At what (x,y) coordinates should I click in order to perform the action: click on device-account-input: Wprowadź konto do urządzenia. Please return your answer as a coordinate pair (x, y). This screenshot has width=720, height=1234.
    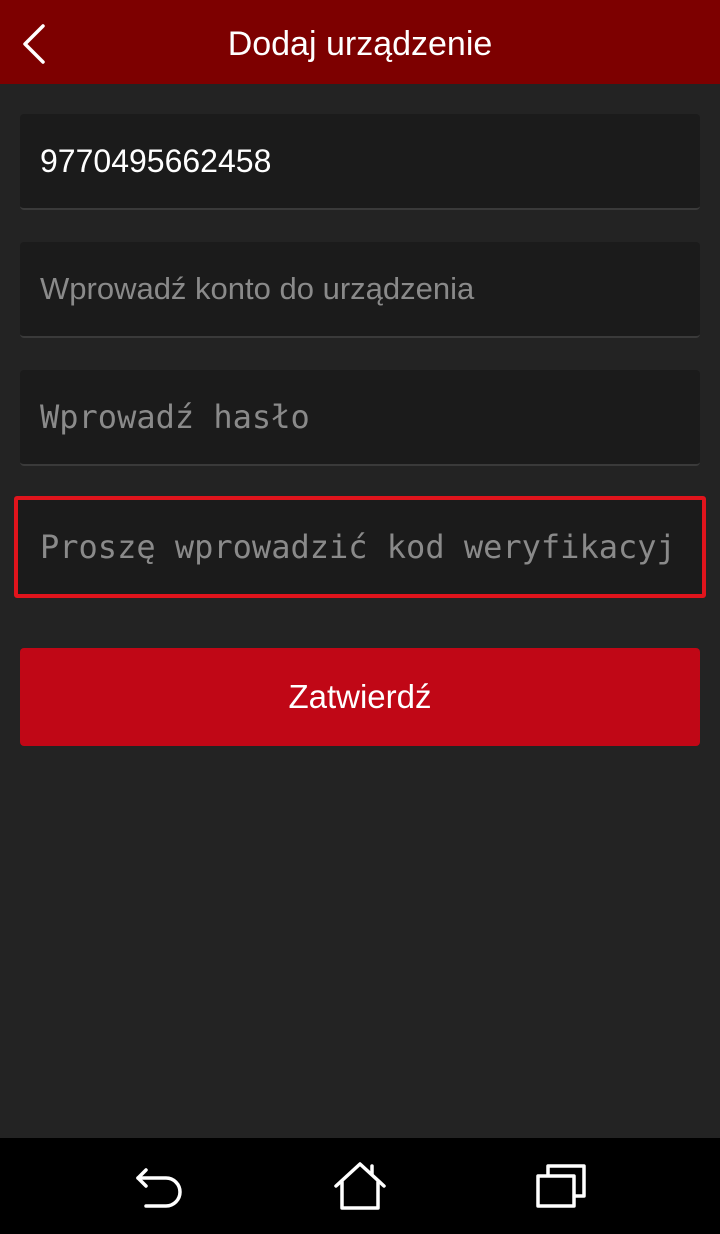
    Looking at the image, I should click on (360, 290).